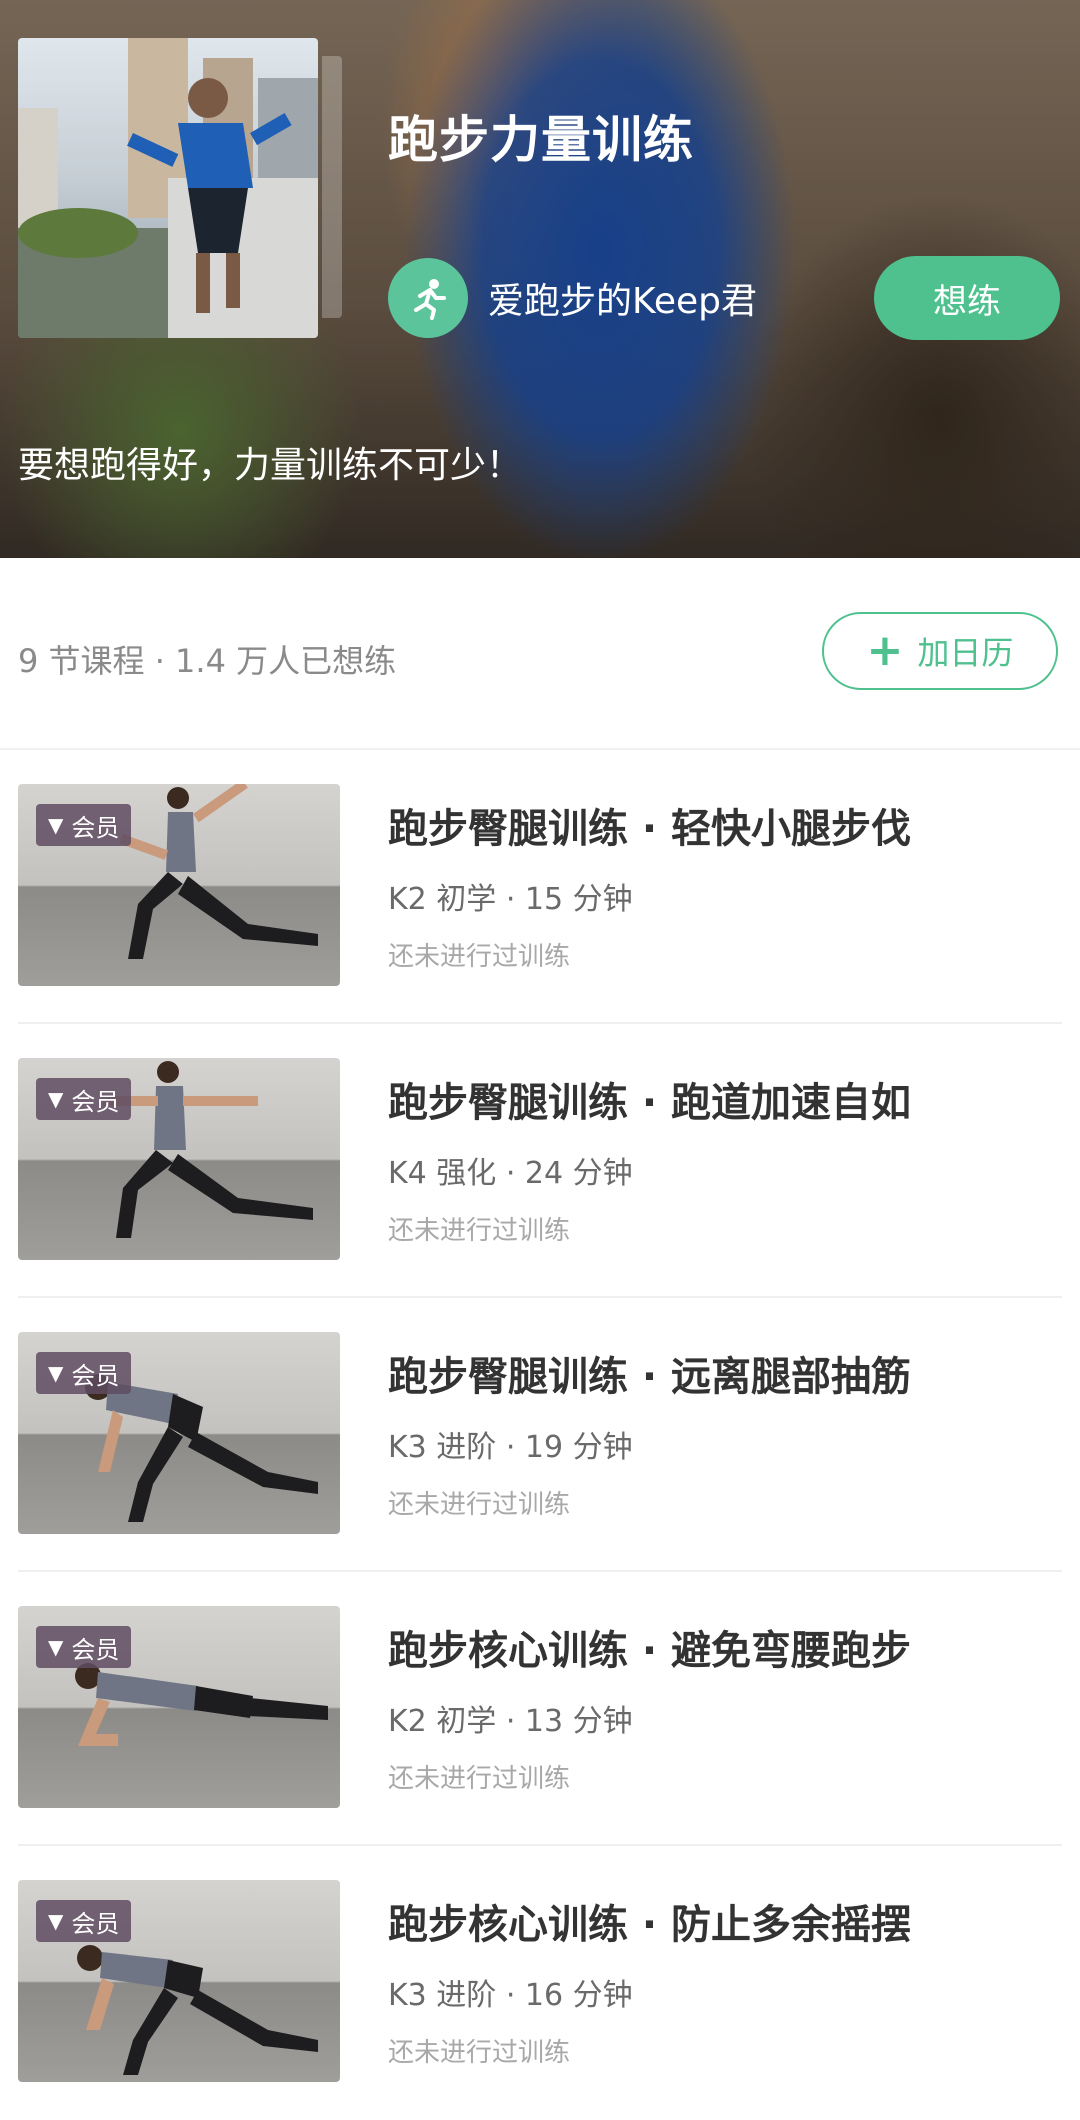  Describe the element at coordinates (510, 1995) in the screenshot. I see `course-item-meta: K3 进阶 · 16 分钟` at that location.